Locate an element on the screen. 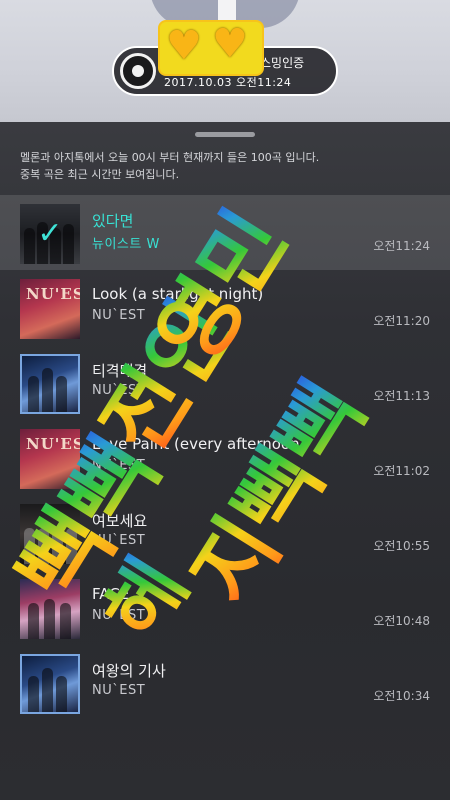  sheet-drag-handle is located at coordinates (225, 134).